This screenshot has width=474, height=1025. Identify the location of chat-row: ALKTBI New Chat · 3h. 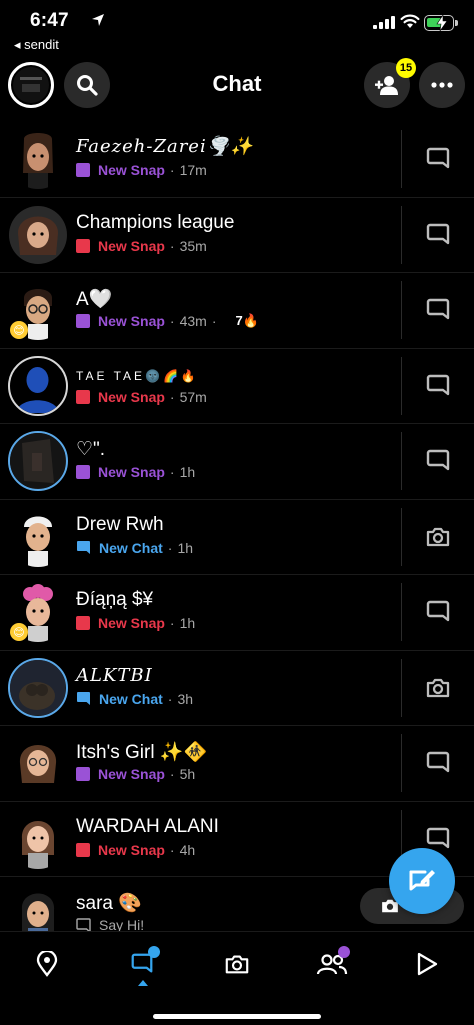
(237, 688).